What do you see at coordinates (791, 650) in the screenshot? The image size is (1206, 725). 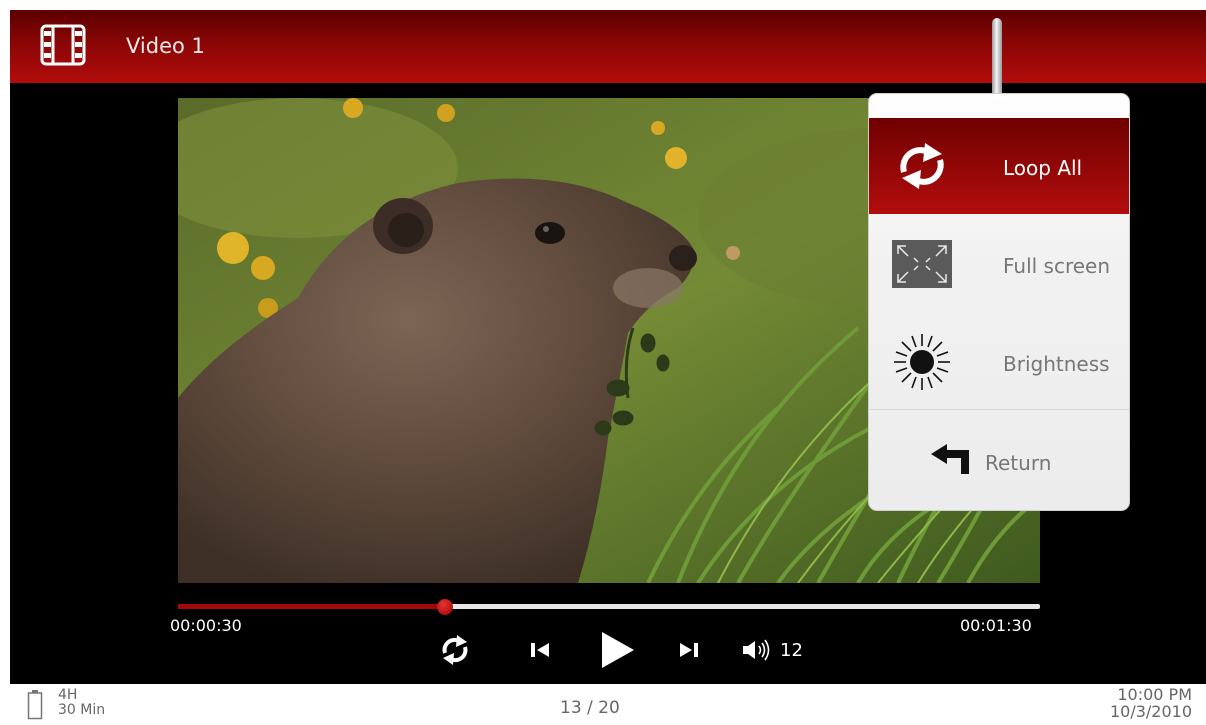 I see `volume-level: 12` at bounding box center [791, 650].